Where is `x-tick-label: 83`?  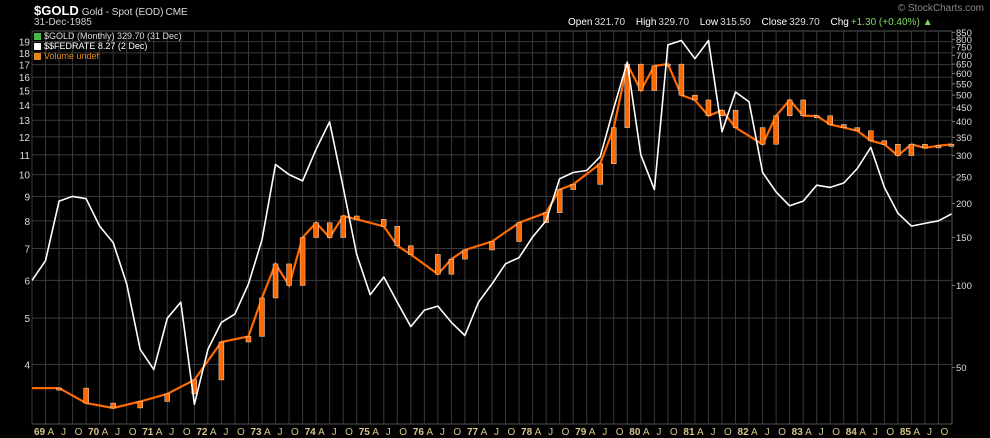 x-tick-label: 83 is located at coordinates (798, 432).